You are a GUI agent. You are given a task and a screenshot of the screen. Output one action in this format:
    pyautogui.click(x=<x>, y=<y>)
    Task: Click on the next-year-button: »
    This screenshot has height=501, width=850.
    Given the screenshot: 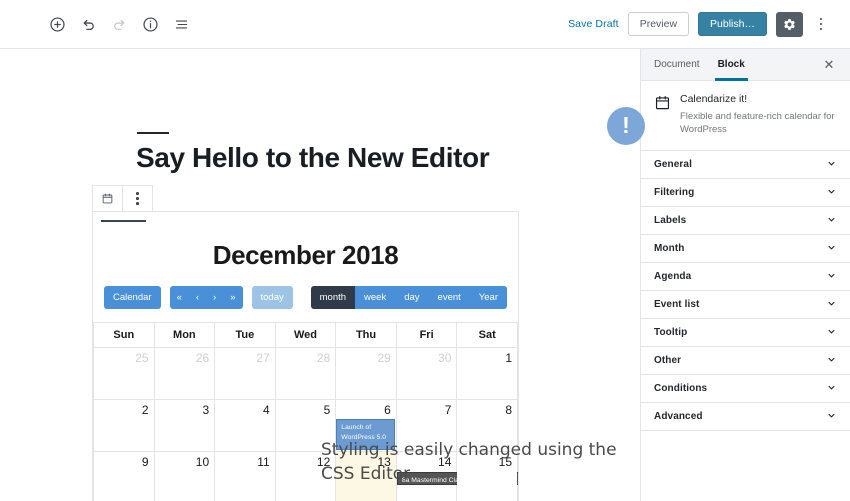 What is the action you would take?
    pyautogui.click(x=233, y=298)
    